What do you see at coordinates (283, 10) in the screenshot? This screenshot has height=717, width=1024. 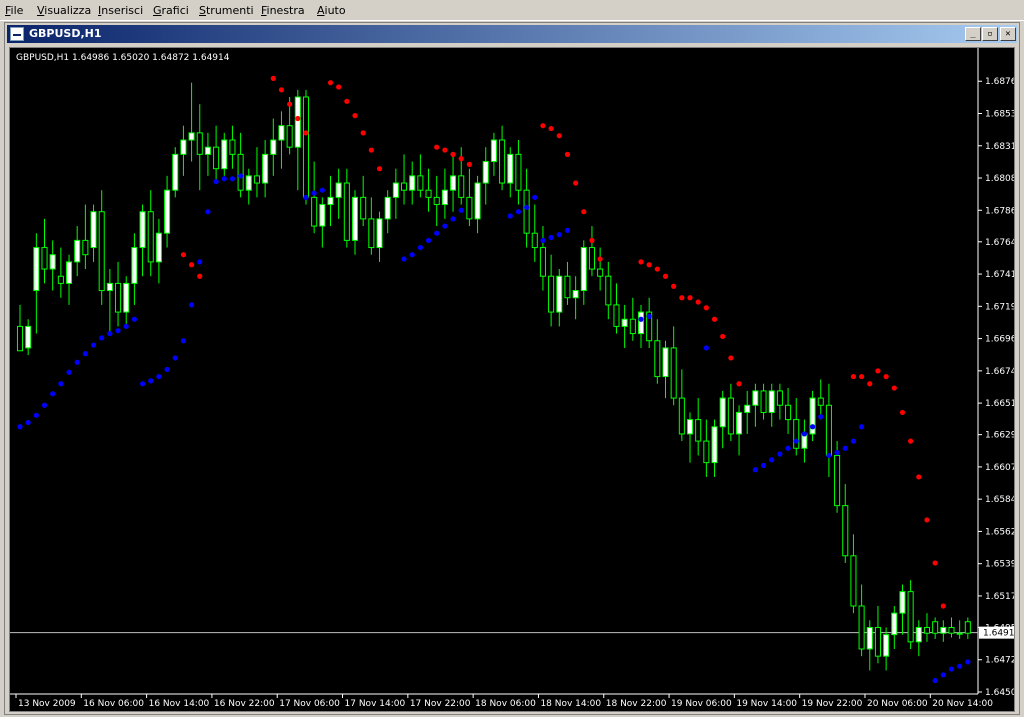 I see `menu-finestra: Finestra` at bounding box center [283, 10].